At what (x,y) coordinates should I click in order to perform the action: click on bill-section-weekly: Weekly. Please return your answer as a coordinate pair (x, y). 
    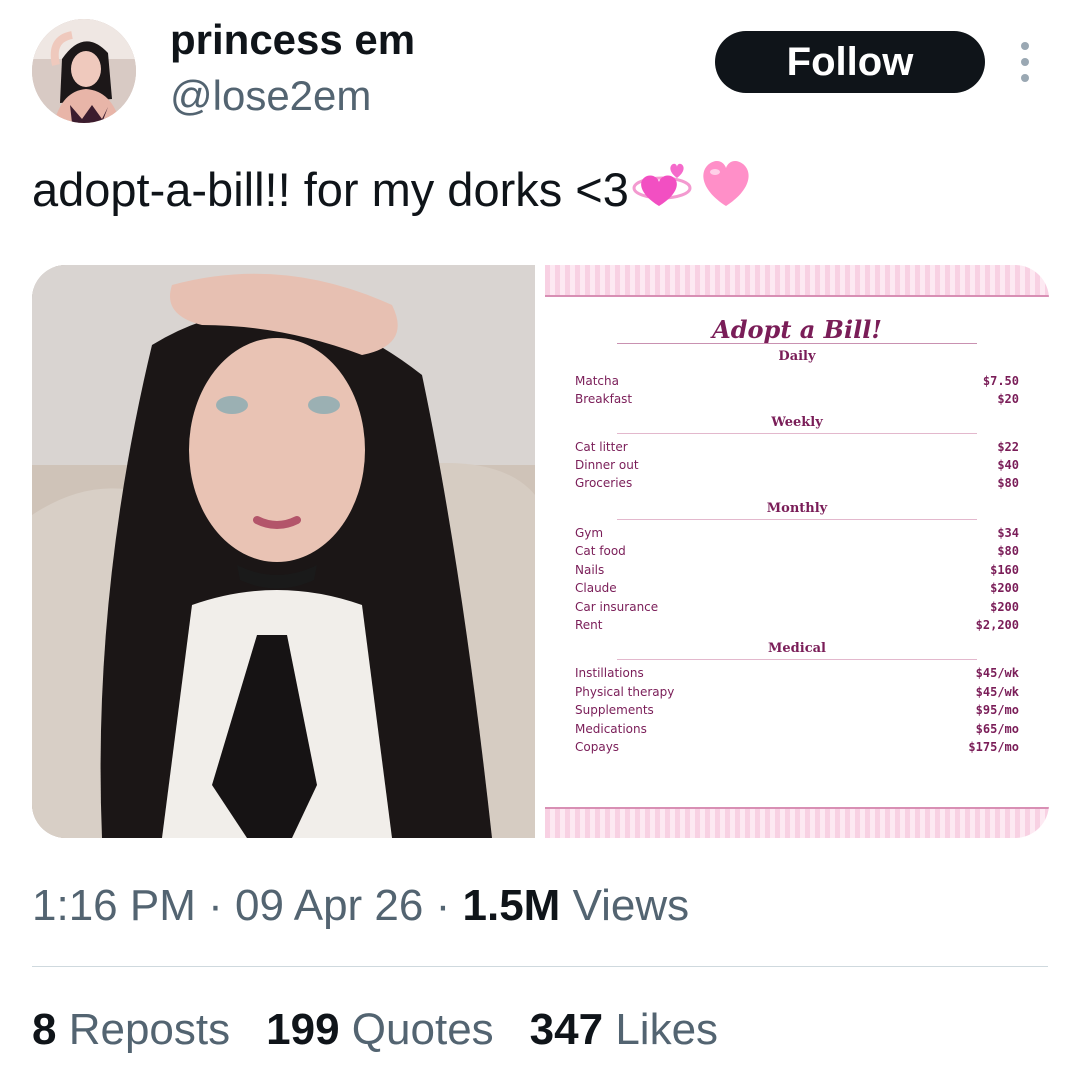
    Looking at the image, I should click on (797, 422).